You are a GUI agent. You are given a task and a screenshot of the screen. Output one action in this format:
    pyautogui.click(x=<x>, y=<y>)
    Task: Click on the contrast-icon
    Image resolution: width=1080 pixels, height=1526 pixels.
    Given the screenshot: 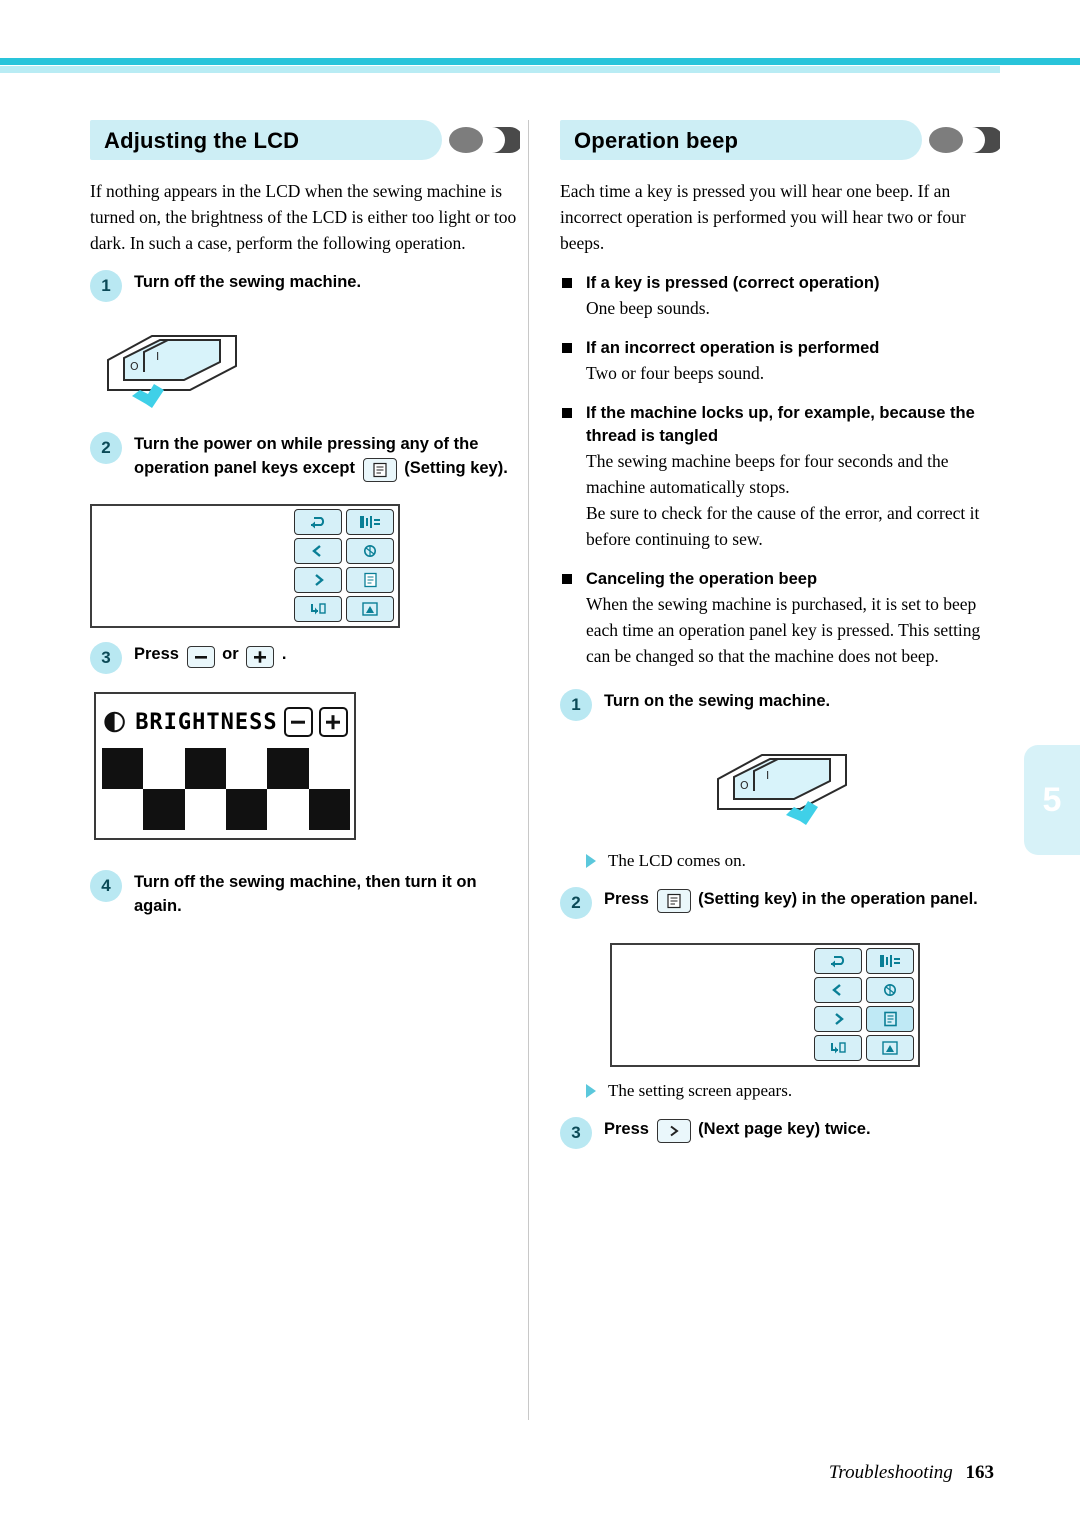 What is the action you would take?
    pyautogui.click(x=114, y=722)
    